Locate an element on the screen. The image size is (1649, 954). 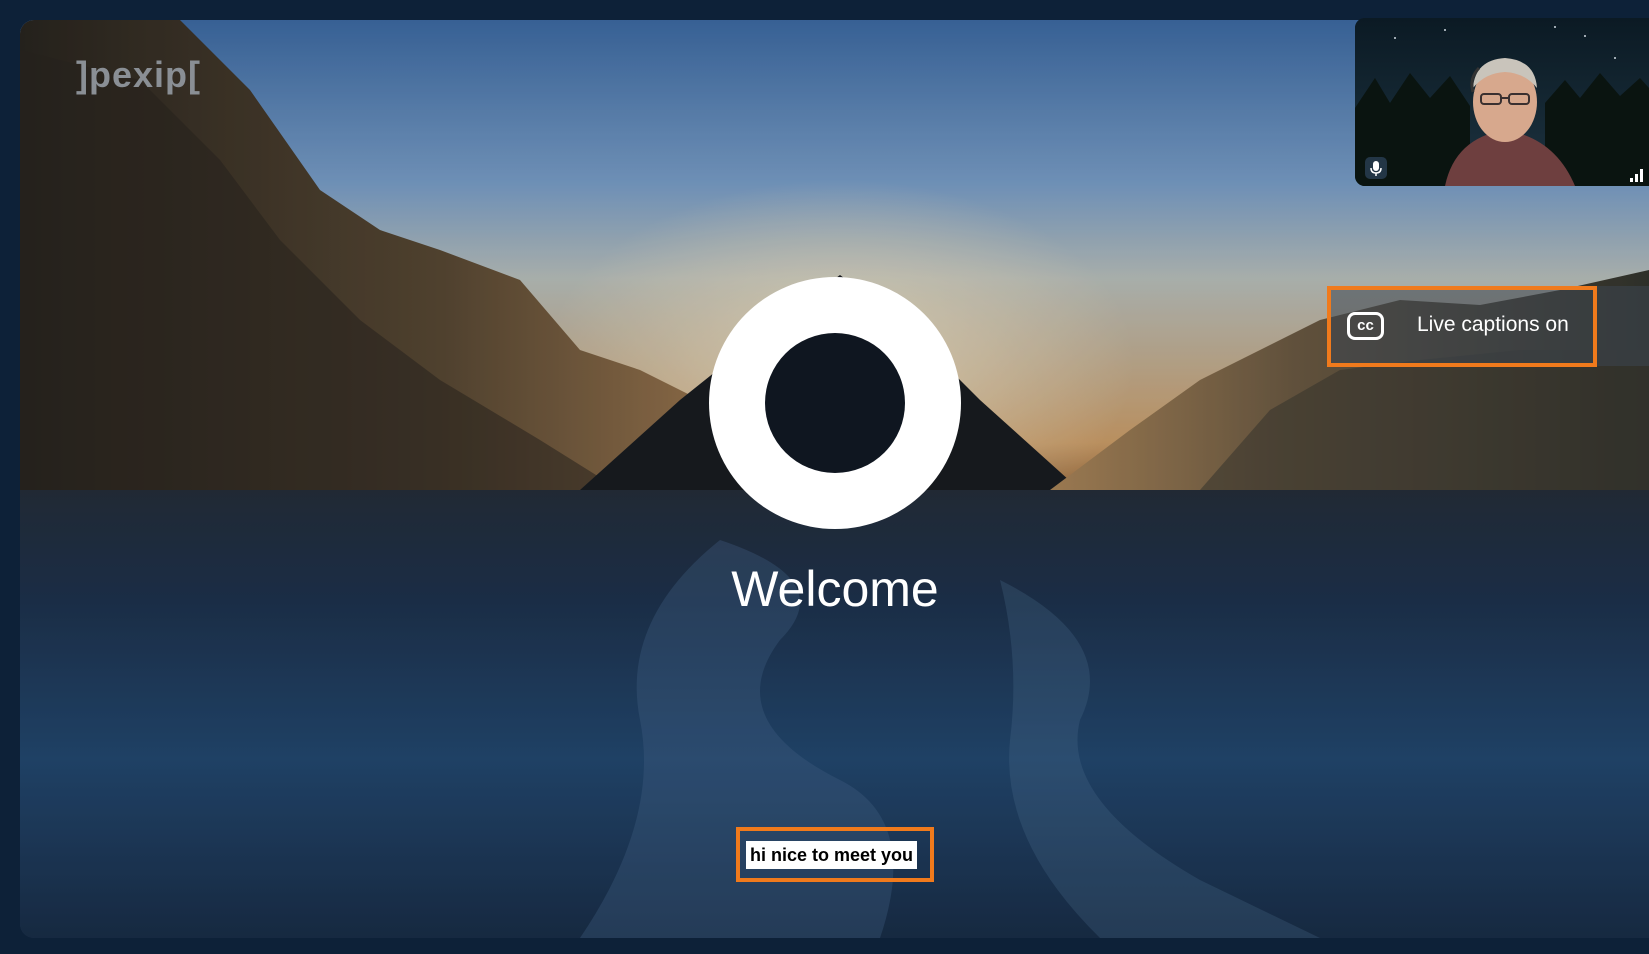
live-caption-text: hi nice to meet you is located at coordinates (832, 855).